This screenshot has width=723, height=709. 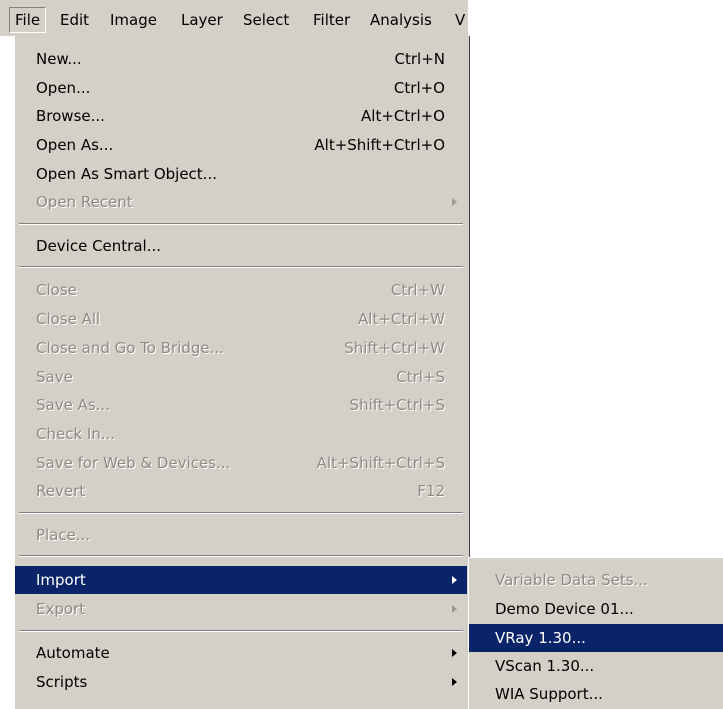 I want to click on shortcut-label: Shift+Ctrl+W, so click(x=394, y=348).